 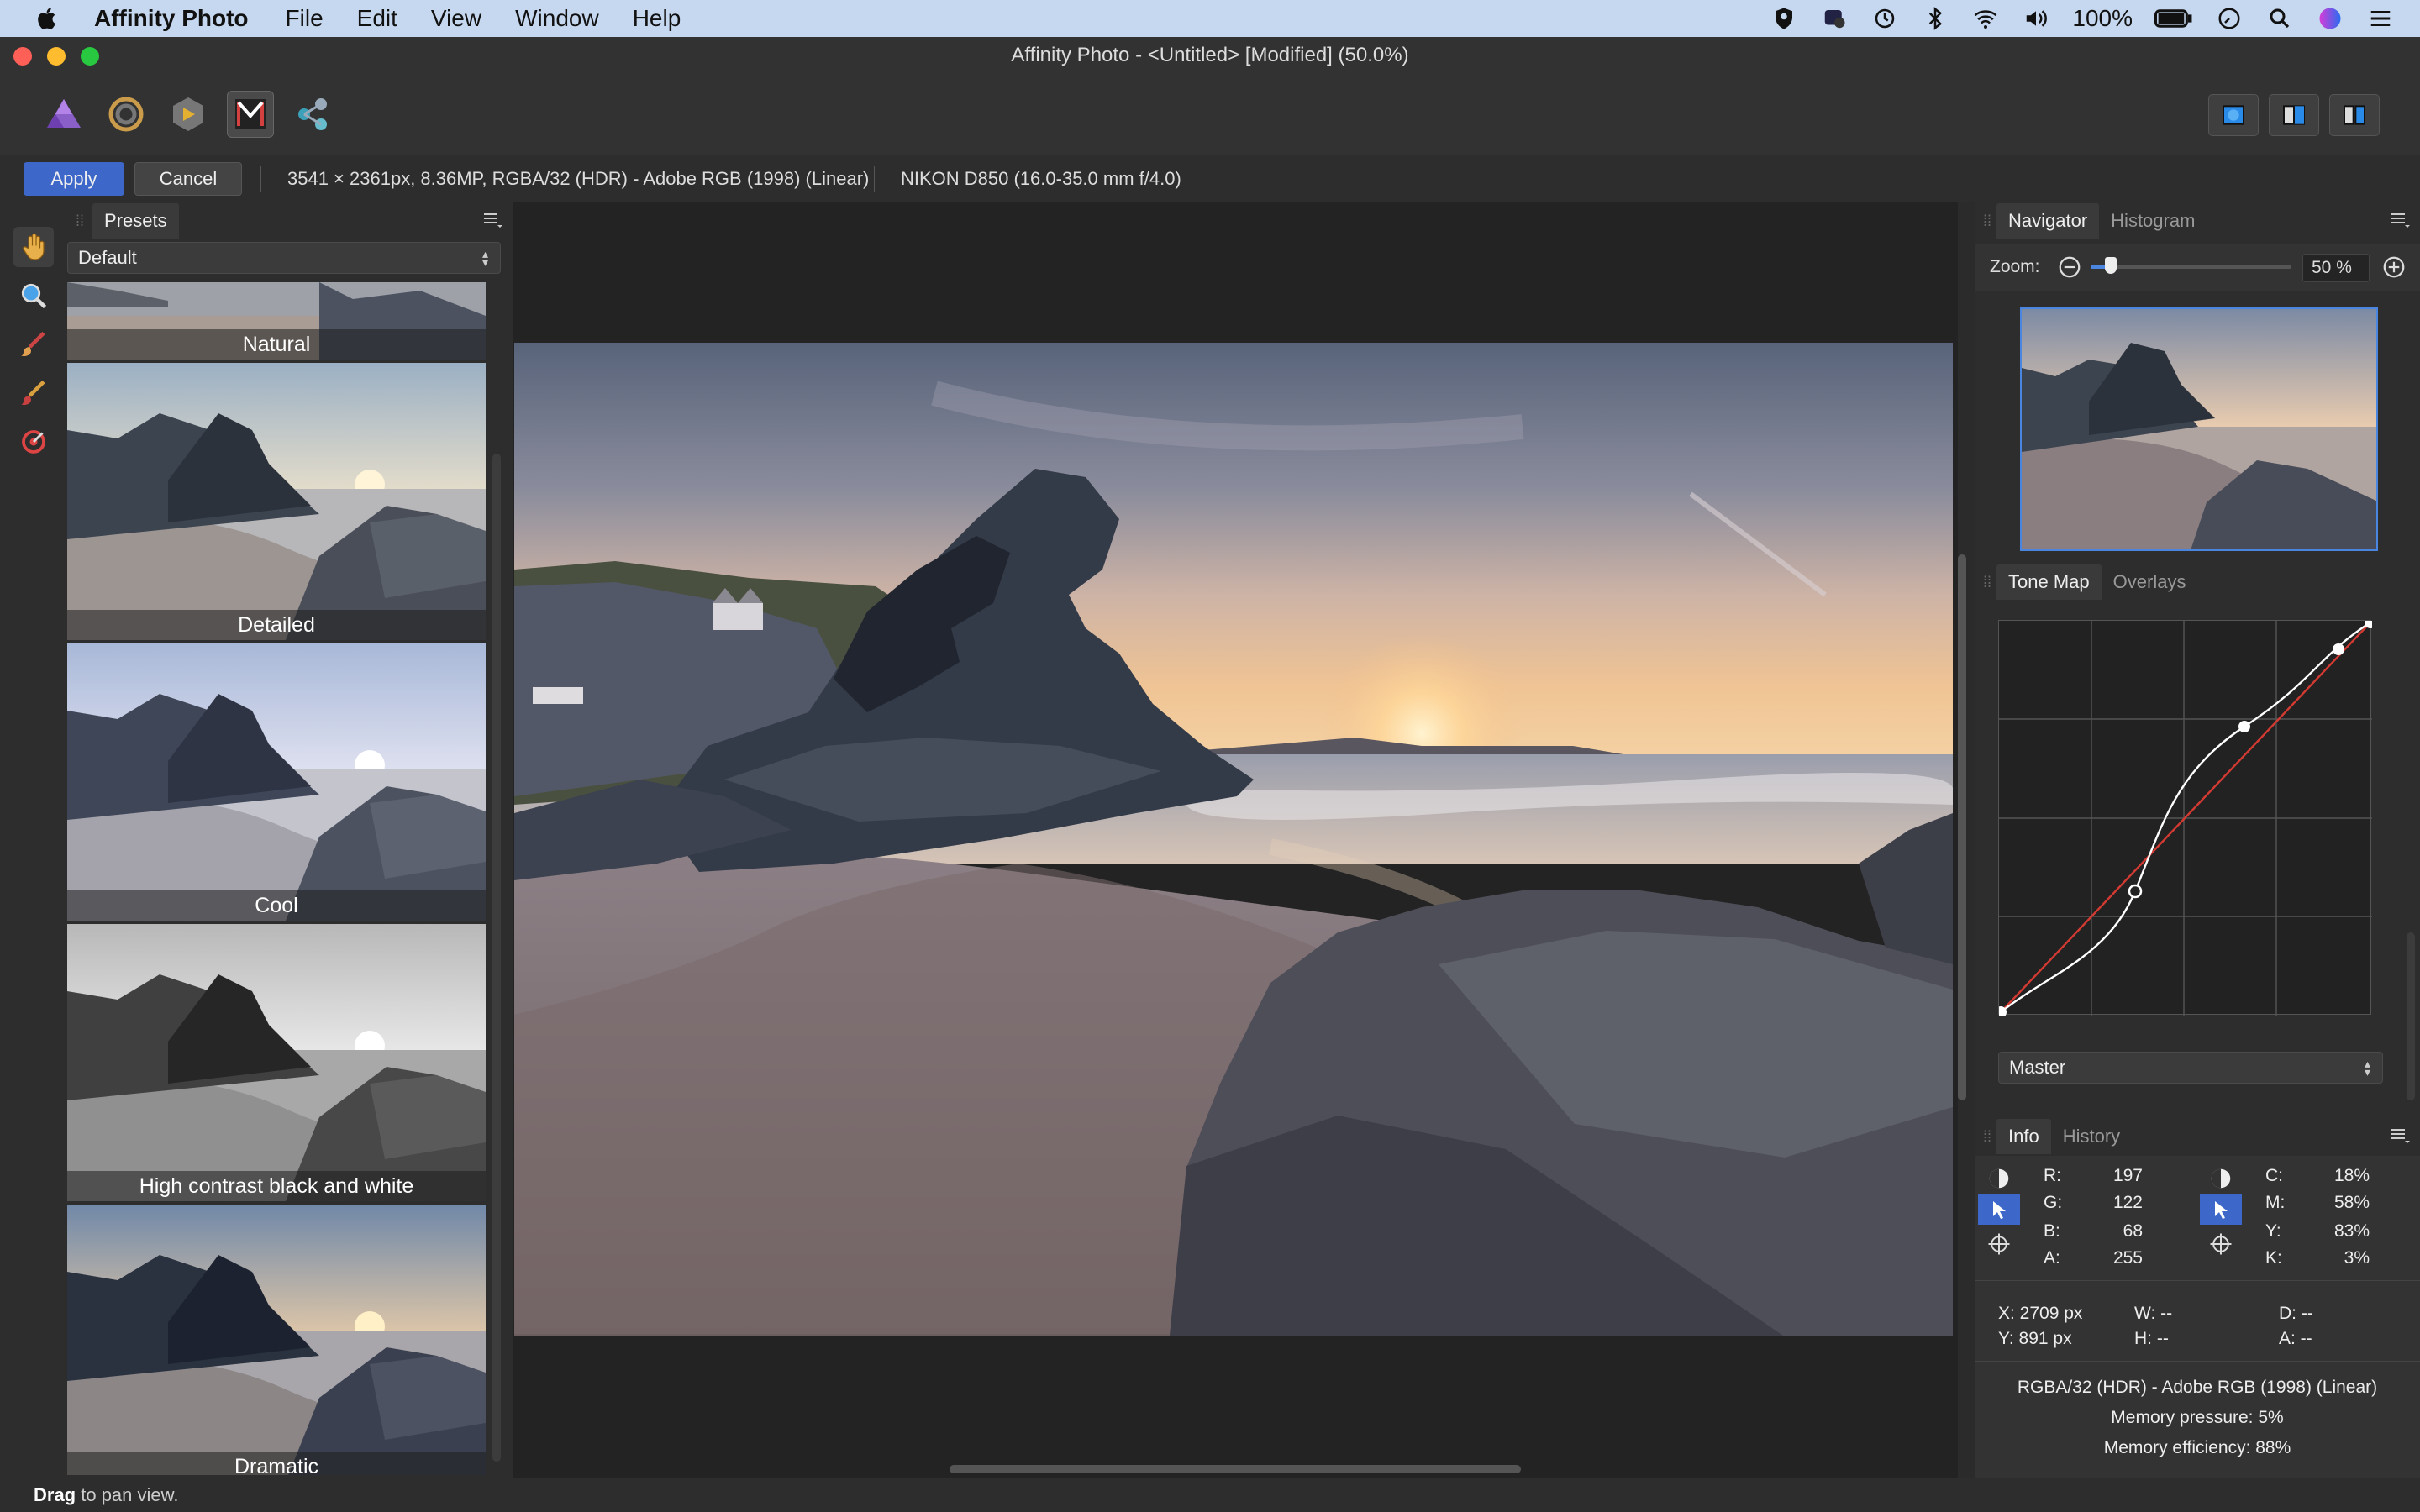 I want to click on tab-presets: Presets, so click(x=135, y=221).